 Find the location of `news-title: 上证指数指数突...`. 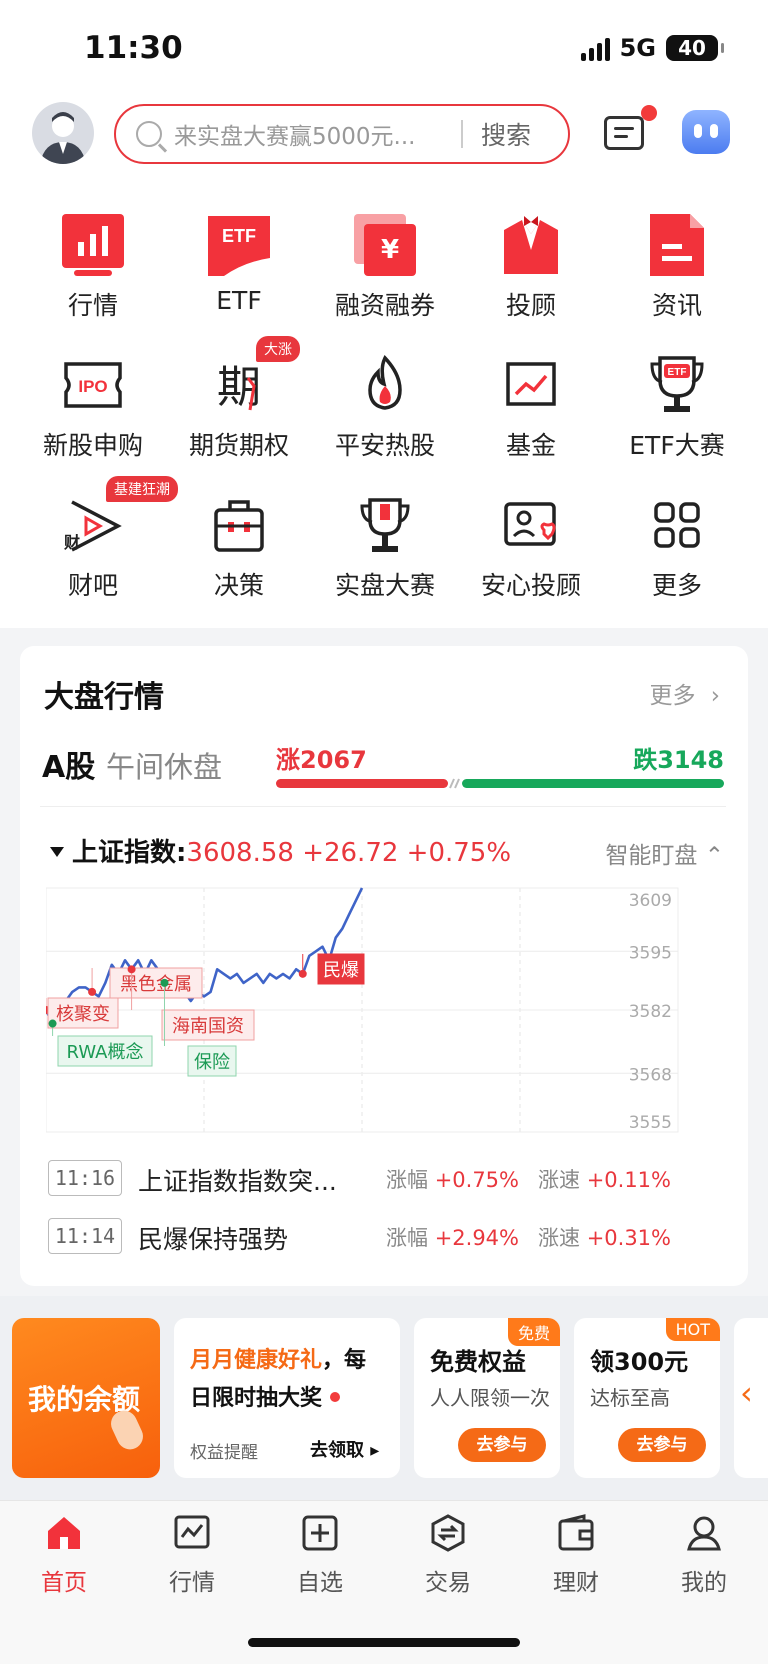

news-title: 上证指数指数突... is located at coordinates (237, 1181).